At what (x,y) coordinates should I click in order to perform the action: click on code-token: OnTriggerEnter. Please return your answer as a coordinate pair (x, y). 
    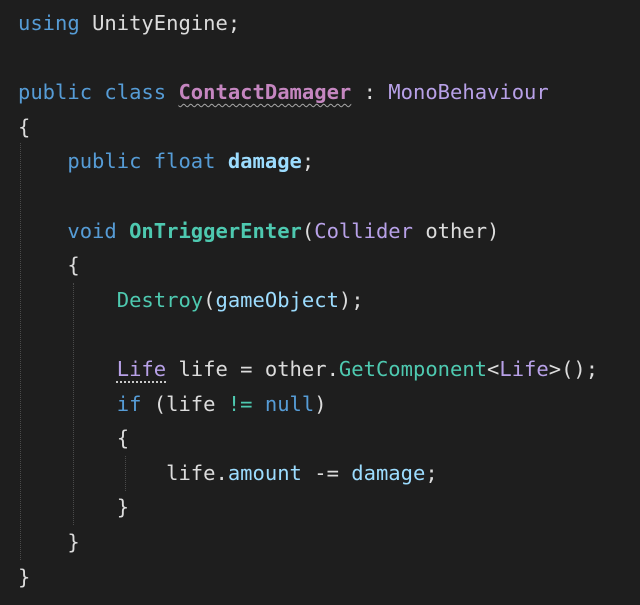
    Looking at the image, I should click on (215, 230).